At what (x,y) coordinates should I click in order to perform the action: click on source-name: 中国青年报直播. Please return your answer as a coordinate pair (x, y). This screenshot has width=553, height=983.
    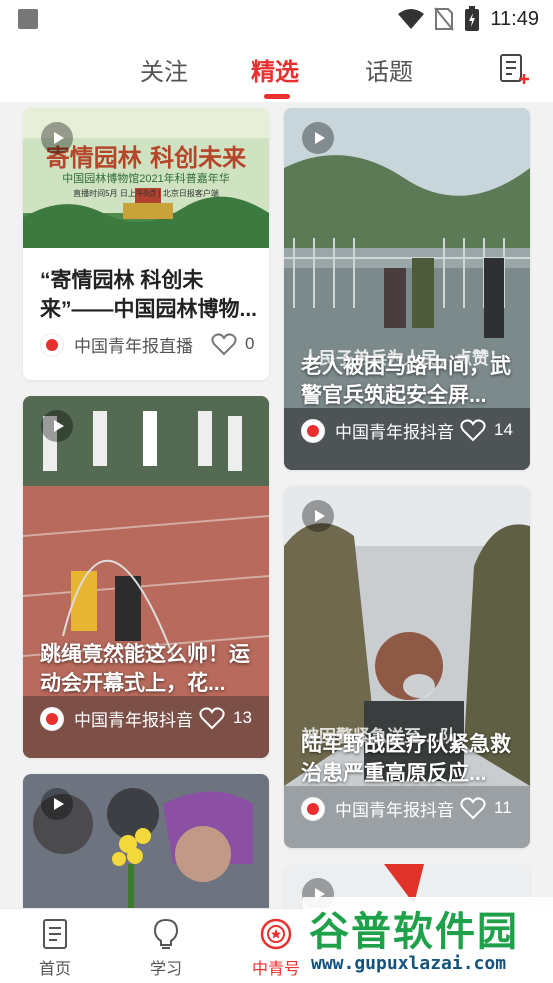
    Looking at the image, I should click on (133, 346).